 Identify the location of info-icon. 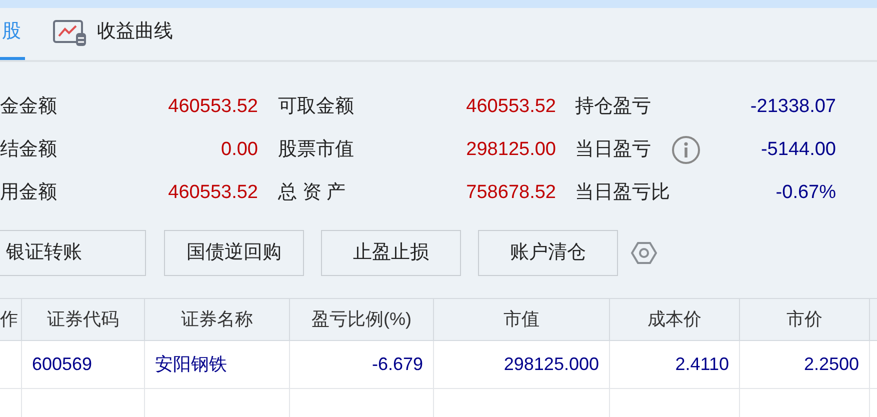
(686, 150).